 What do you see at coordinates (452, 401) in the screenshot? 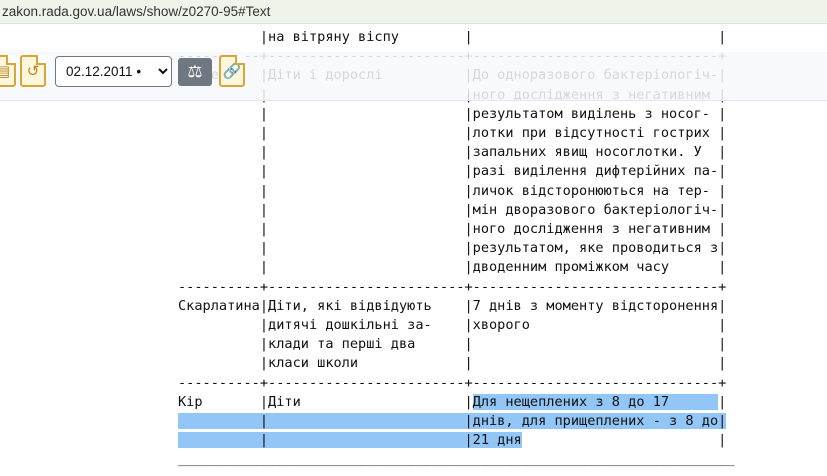
I see `row-measles-1: Кір |Діти |Для нещеплених з 8 до 17 |` at bounding box center [452, 401].